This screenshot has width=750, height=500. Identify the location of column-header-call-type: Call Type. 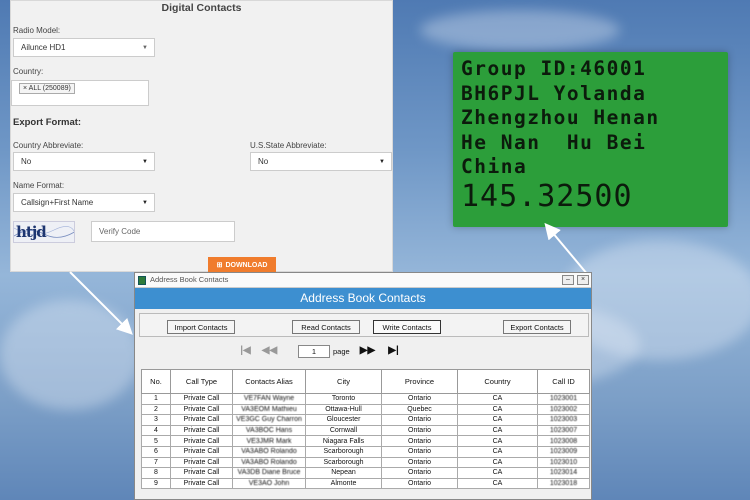
(201, 381).